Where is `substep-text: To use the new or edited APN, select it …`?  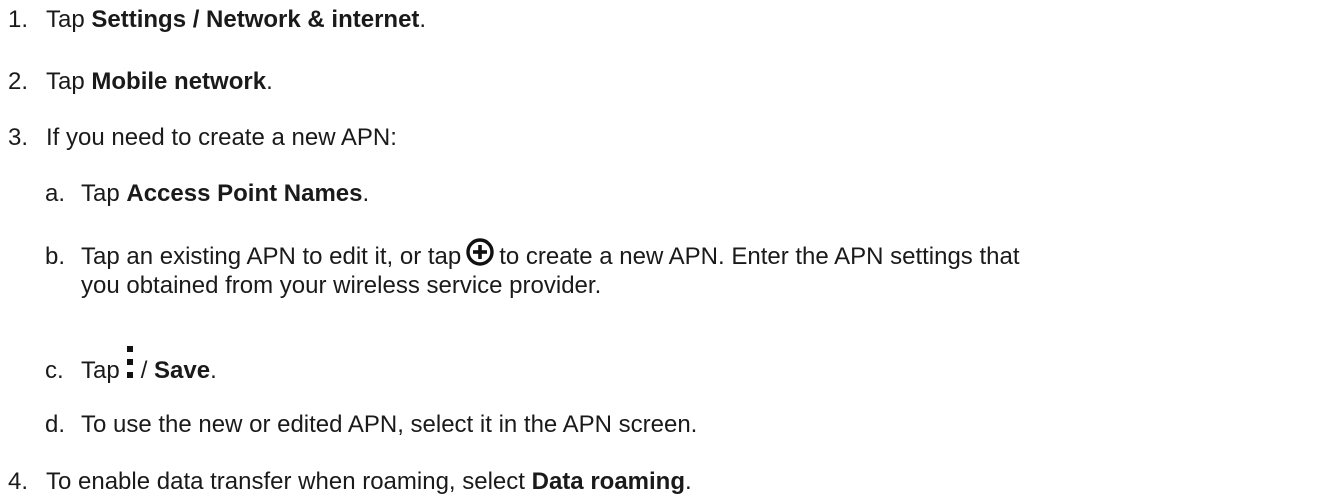 substep-text: To use the new or edited APN, select it … is located at coordinates (389, 424).